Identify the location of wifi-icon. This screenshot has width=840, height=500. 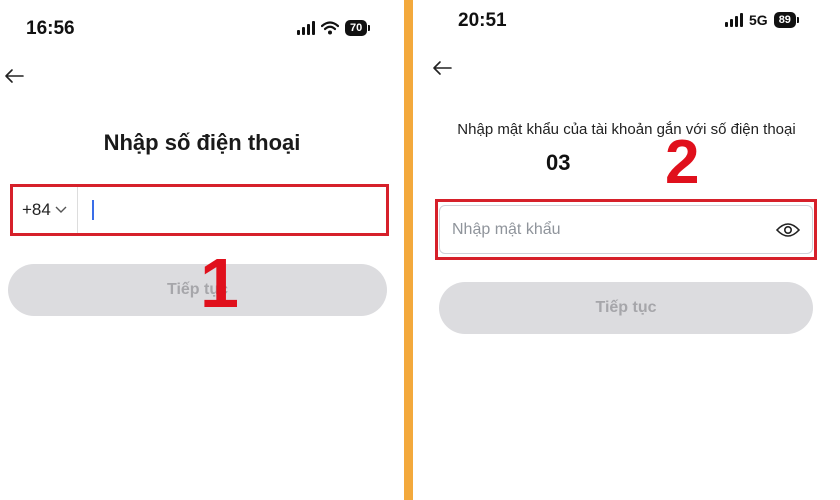
(330, 28).